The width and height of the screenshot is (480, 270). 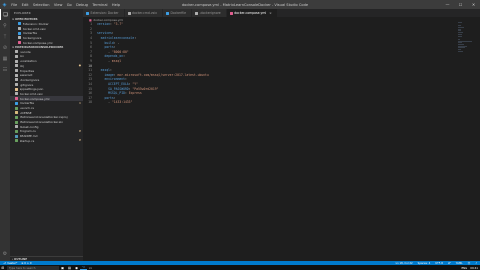 I want to click on activity-bar: ❏ ⚲ ᛉ ⊘ ▦ ☷ ⚙, so click(x=5, y=135).